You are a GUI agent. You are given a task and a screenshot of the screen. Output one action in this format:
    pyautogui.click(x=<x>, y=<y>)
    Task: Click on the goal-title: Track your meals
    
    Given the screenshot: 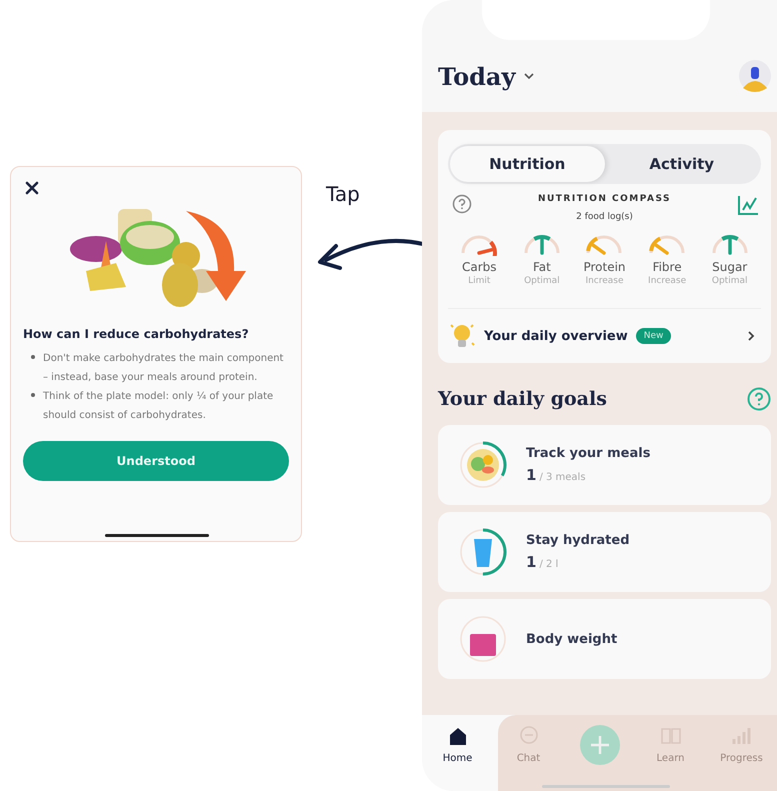 What is the action you would take?
    pyautogui.click(x=588, y=453)
    